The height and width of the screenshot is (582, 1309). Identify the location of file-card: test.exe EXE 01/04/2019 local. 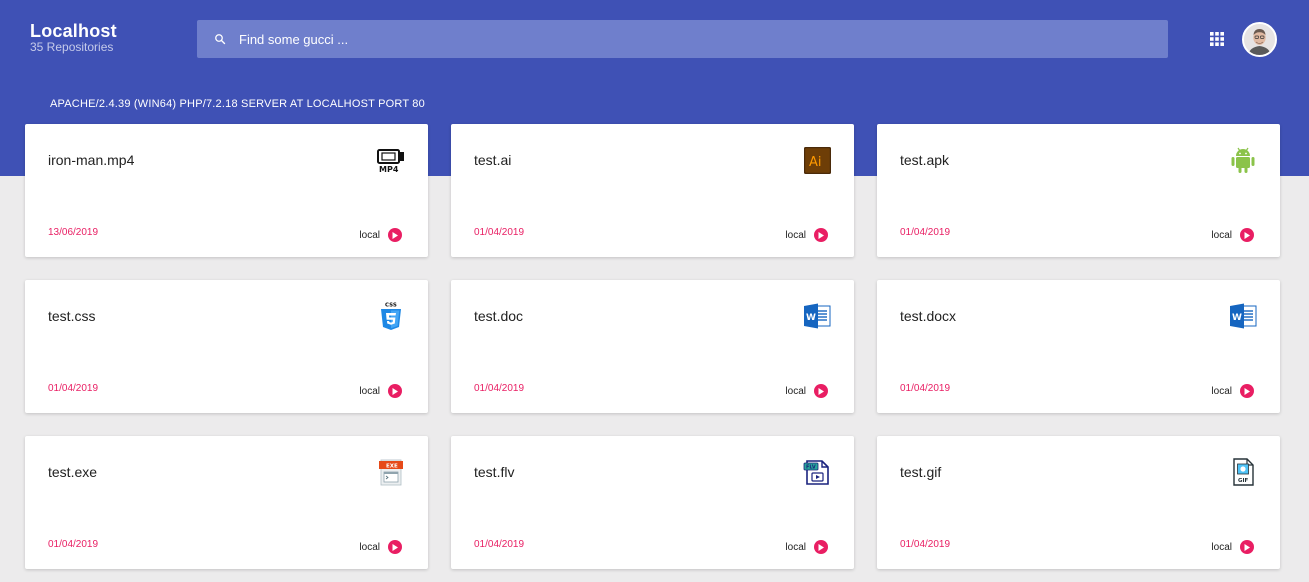
(226, 502).